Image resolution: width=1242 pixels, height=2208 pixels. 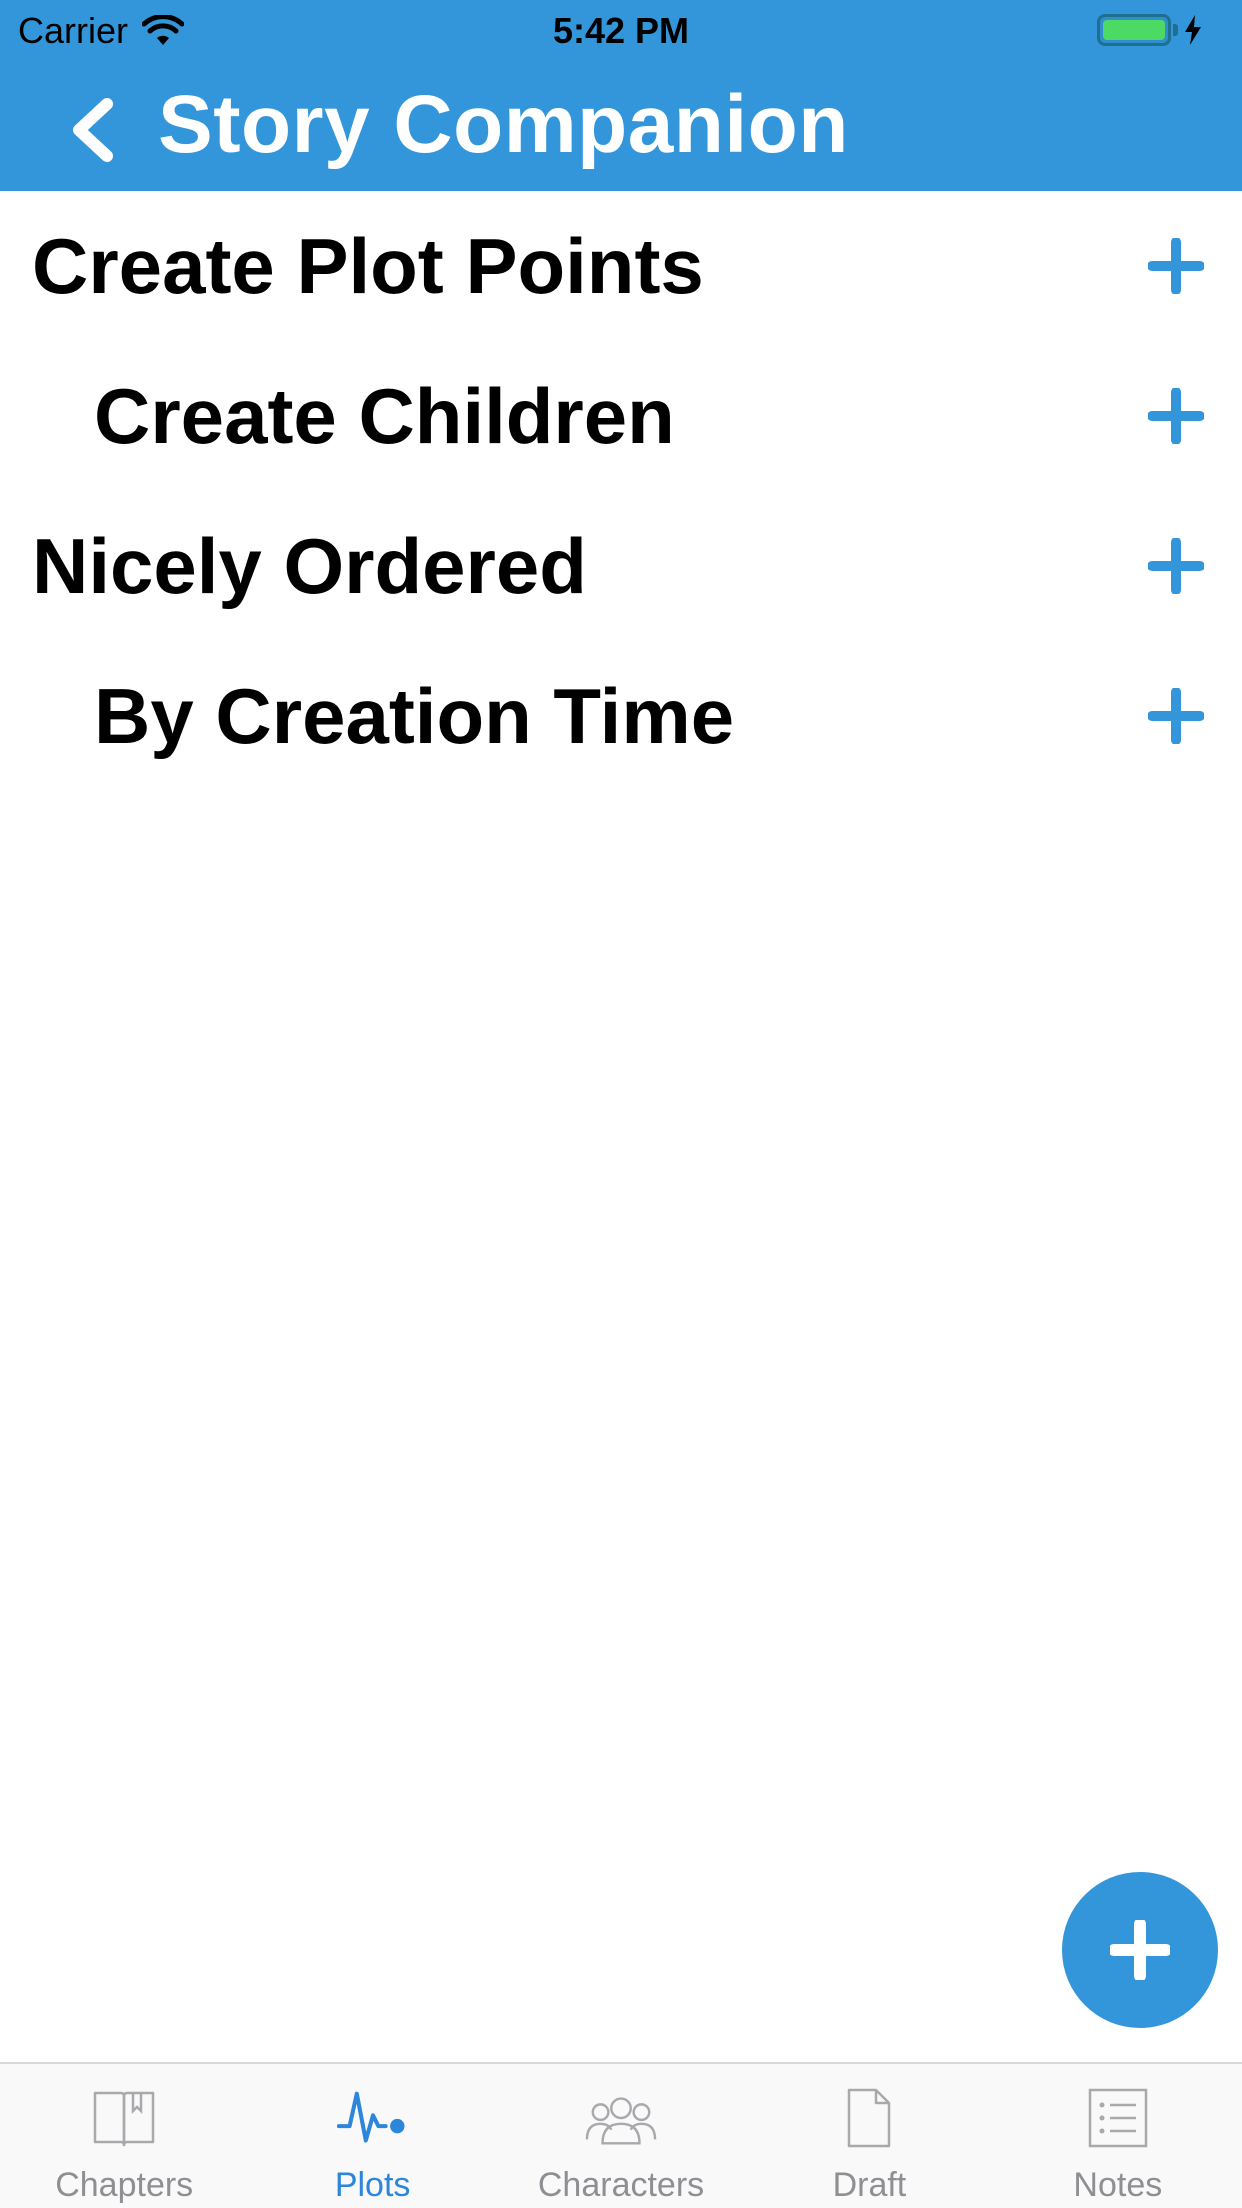 I want to click on tab-chapters: Chapters, so click(x=124, y=2136).